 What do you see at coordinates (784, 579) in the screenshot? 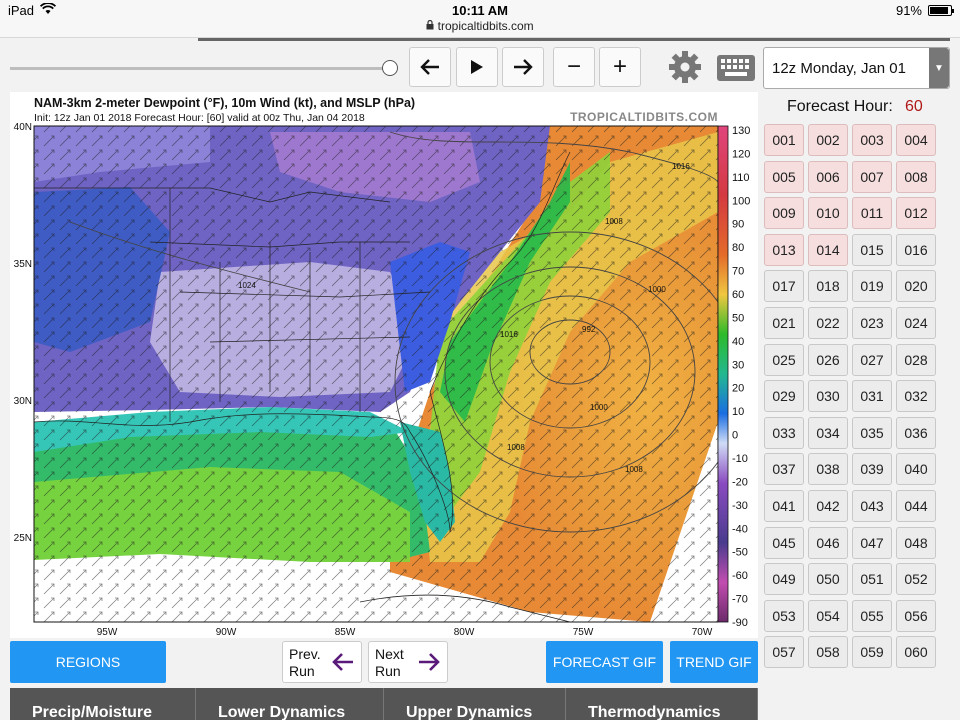
I see `forecast-hour-button: 049` at bounding box center [784, 579].